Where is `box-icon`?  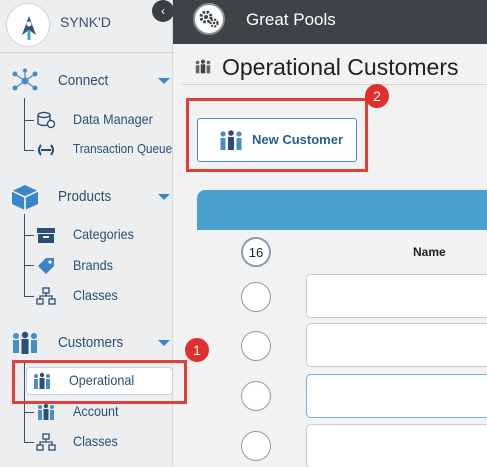 box-icon is located at coordinates (25, 197).